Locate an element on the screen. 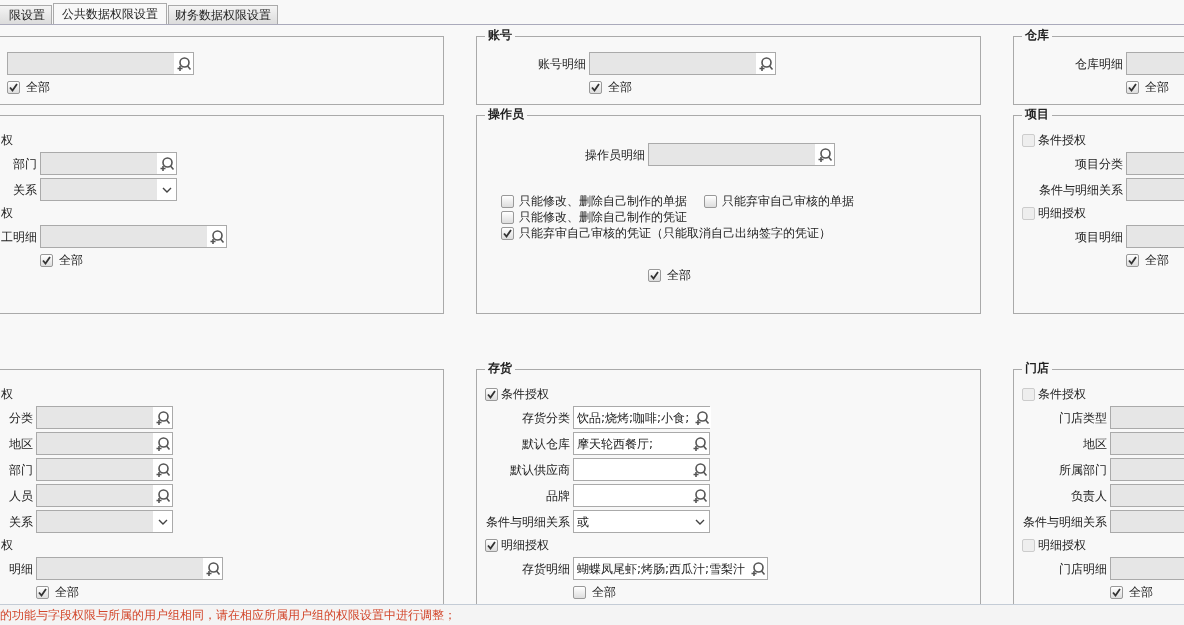 This screenshot has height=625, width=1184. field-label: 明细 is located at coordinates (21, 568).